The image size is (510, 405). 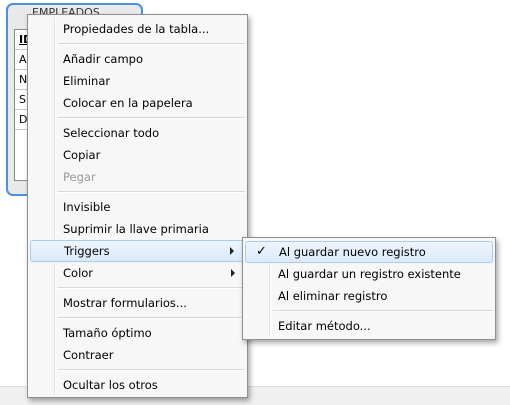 I want to click on menu-item-collapse: Contraer, so click(x=137, y=355).